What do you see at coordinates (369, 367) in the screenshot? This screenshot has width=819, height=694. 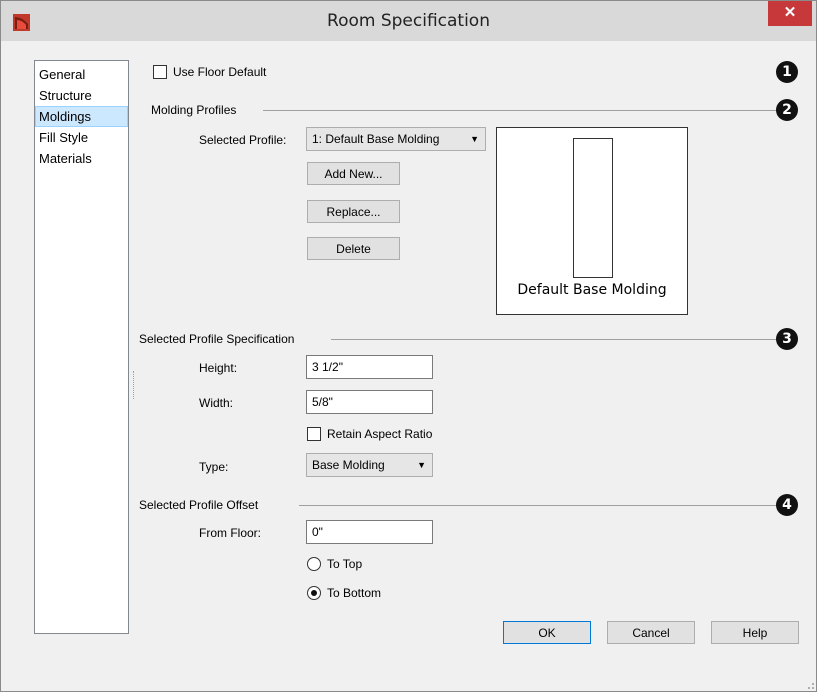 I see `height-input: 3 1/2"` at bounding box center [369, 367].